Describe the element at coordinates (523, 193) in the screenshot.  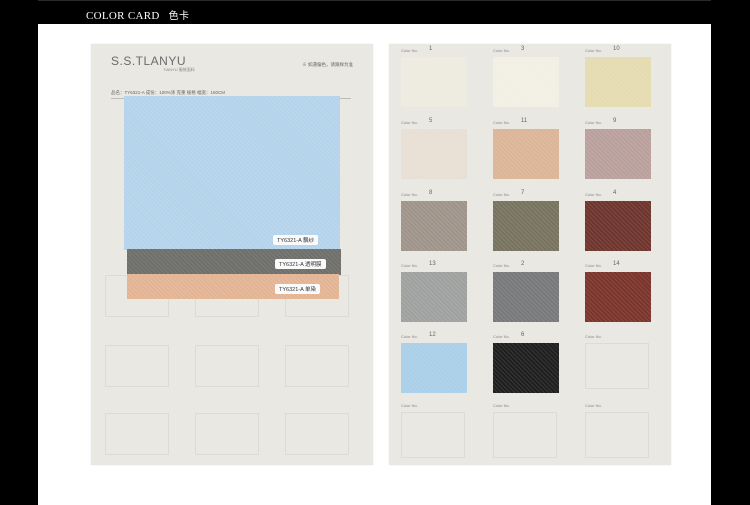
I see `swatch-number: 7` at that location.